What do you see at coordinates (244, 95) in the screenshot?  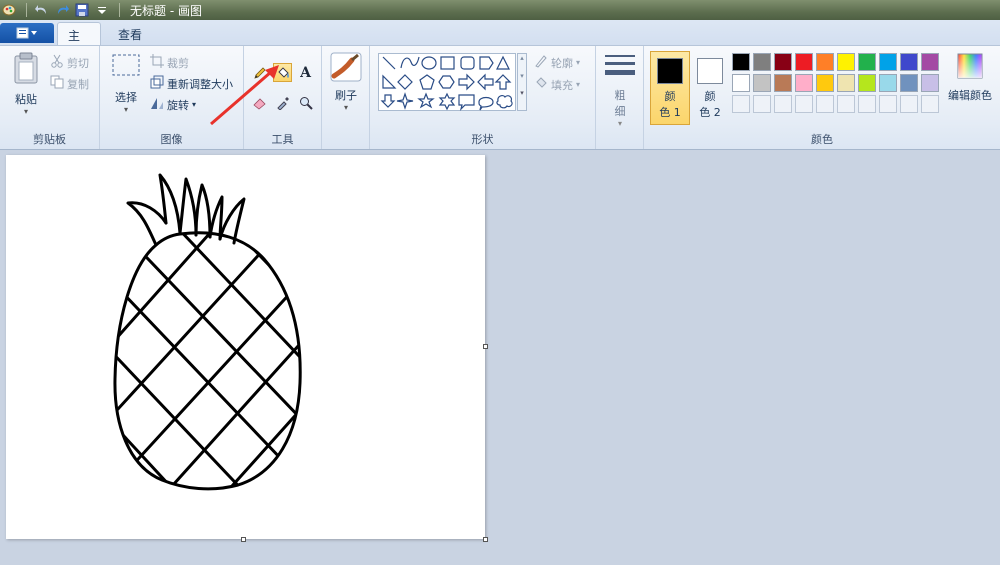 I see `annotation-arrow-icon` at bounding box center [244, 95].